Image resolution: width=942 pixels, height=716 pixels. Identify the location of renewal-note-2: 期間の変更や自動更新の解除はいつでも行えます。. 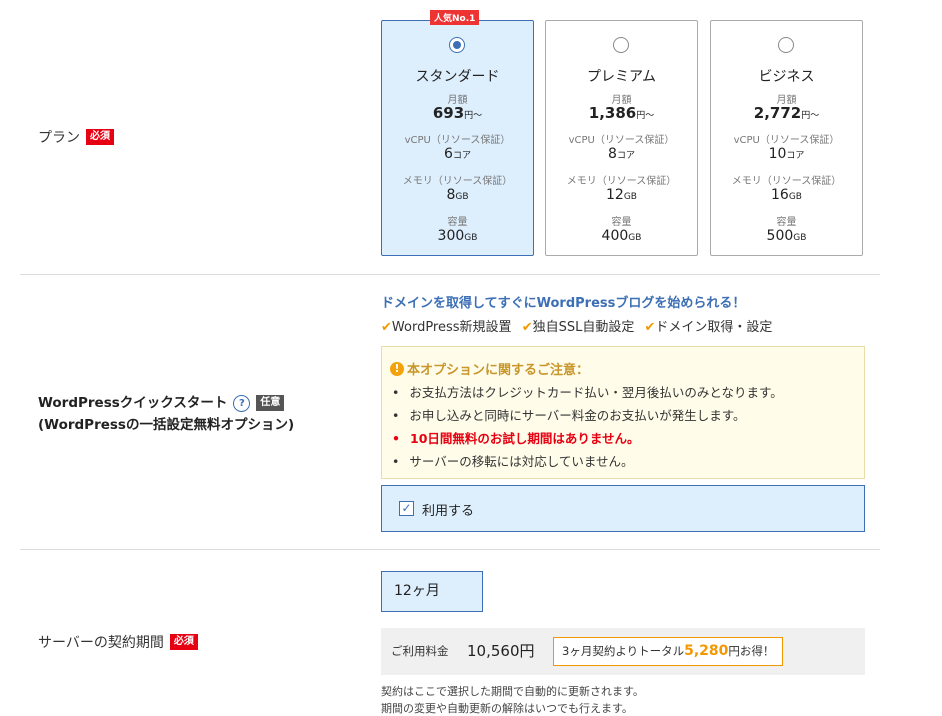
(507, 708).